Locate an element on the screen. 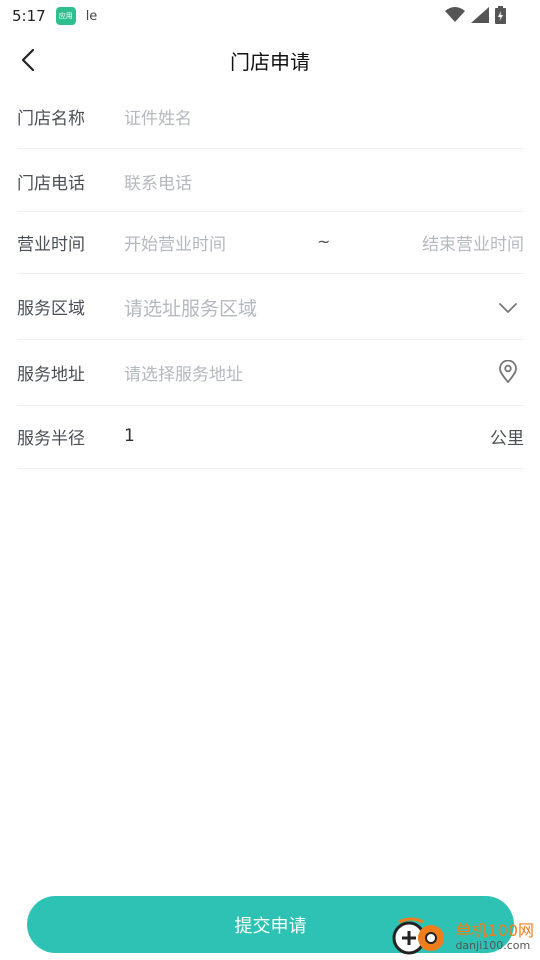  battery-icon is located at coordinates (500, 15).